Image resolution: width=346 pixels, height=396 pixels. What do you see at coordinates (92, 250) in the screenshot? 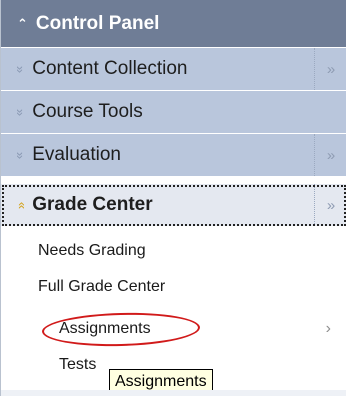
I see `submenu-item-label: Needs Grading` at bounding box center [92, 250].